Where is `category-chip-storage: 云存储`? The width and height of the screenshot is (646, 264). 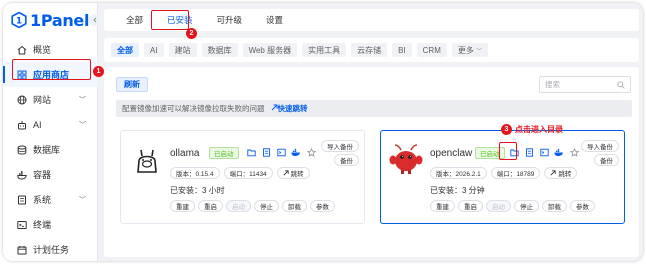
category-chip-storage: 云存储 is located at coordinates (369, 50).